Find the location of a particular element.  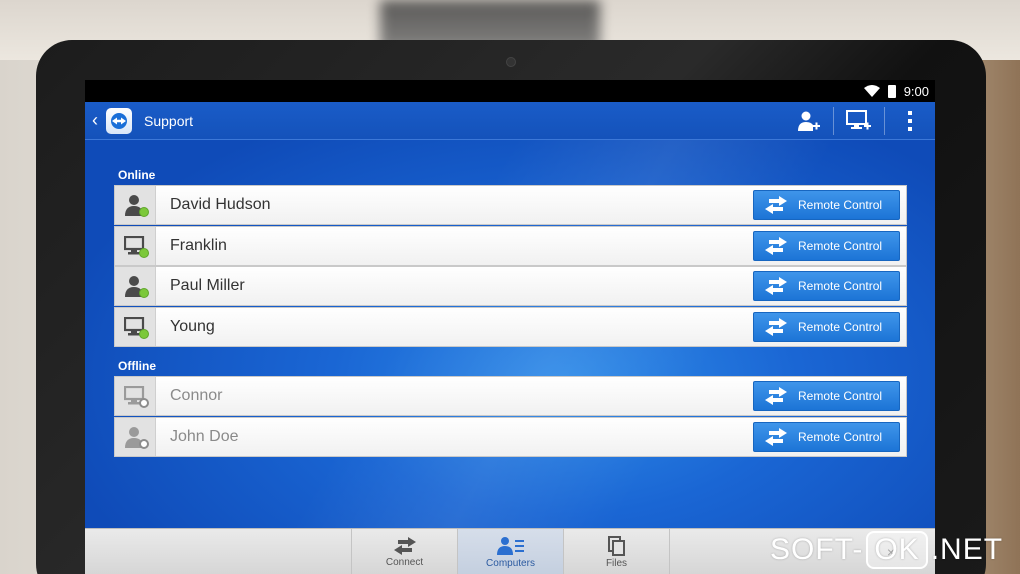

add-contact-button is located at coordinates (808, 121).